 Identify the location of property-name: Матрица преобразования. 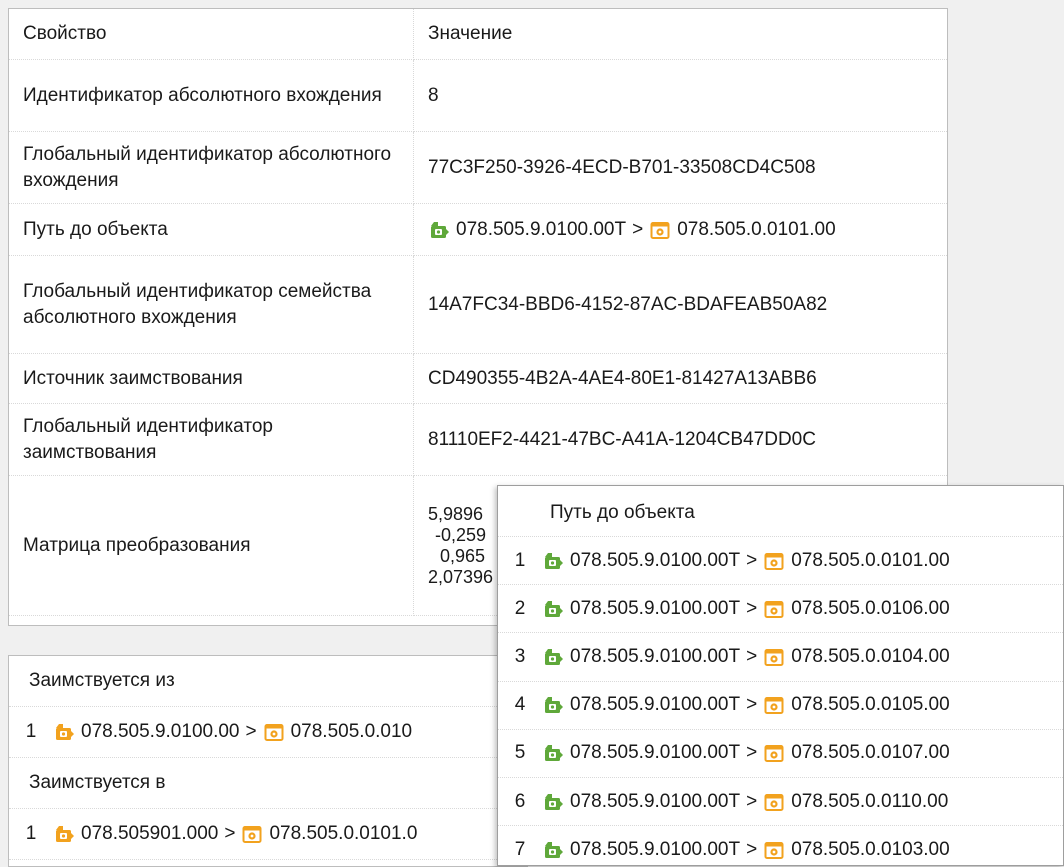
(211, 545).